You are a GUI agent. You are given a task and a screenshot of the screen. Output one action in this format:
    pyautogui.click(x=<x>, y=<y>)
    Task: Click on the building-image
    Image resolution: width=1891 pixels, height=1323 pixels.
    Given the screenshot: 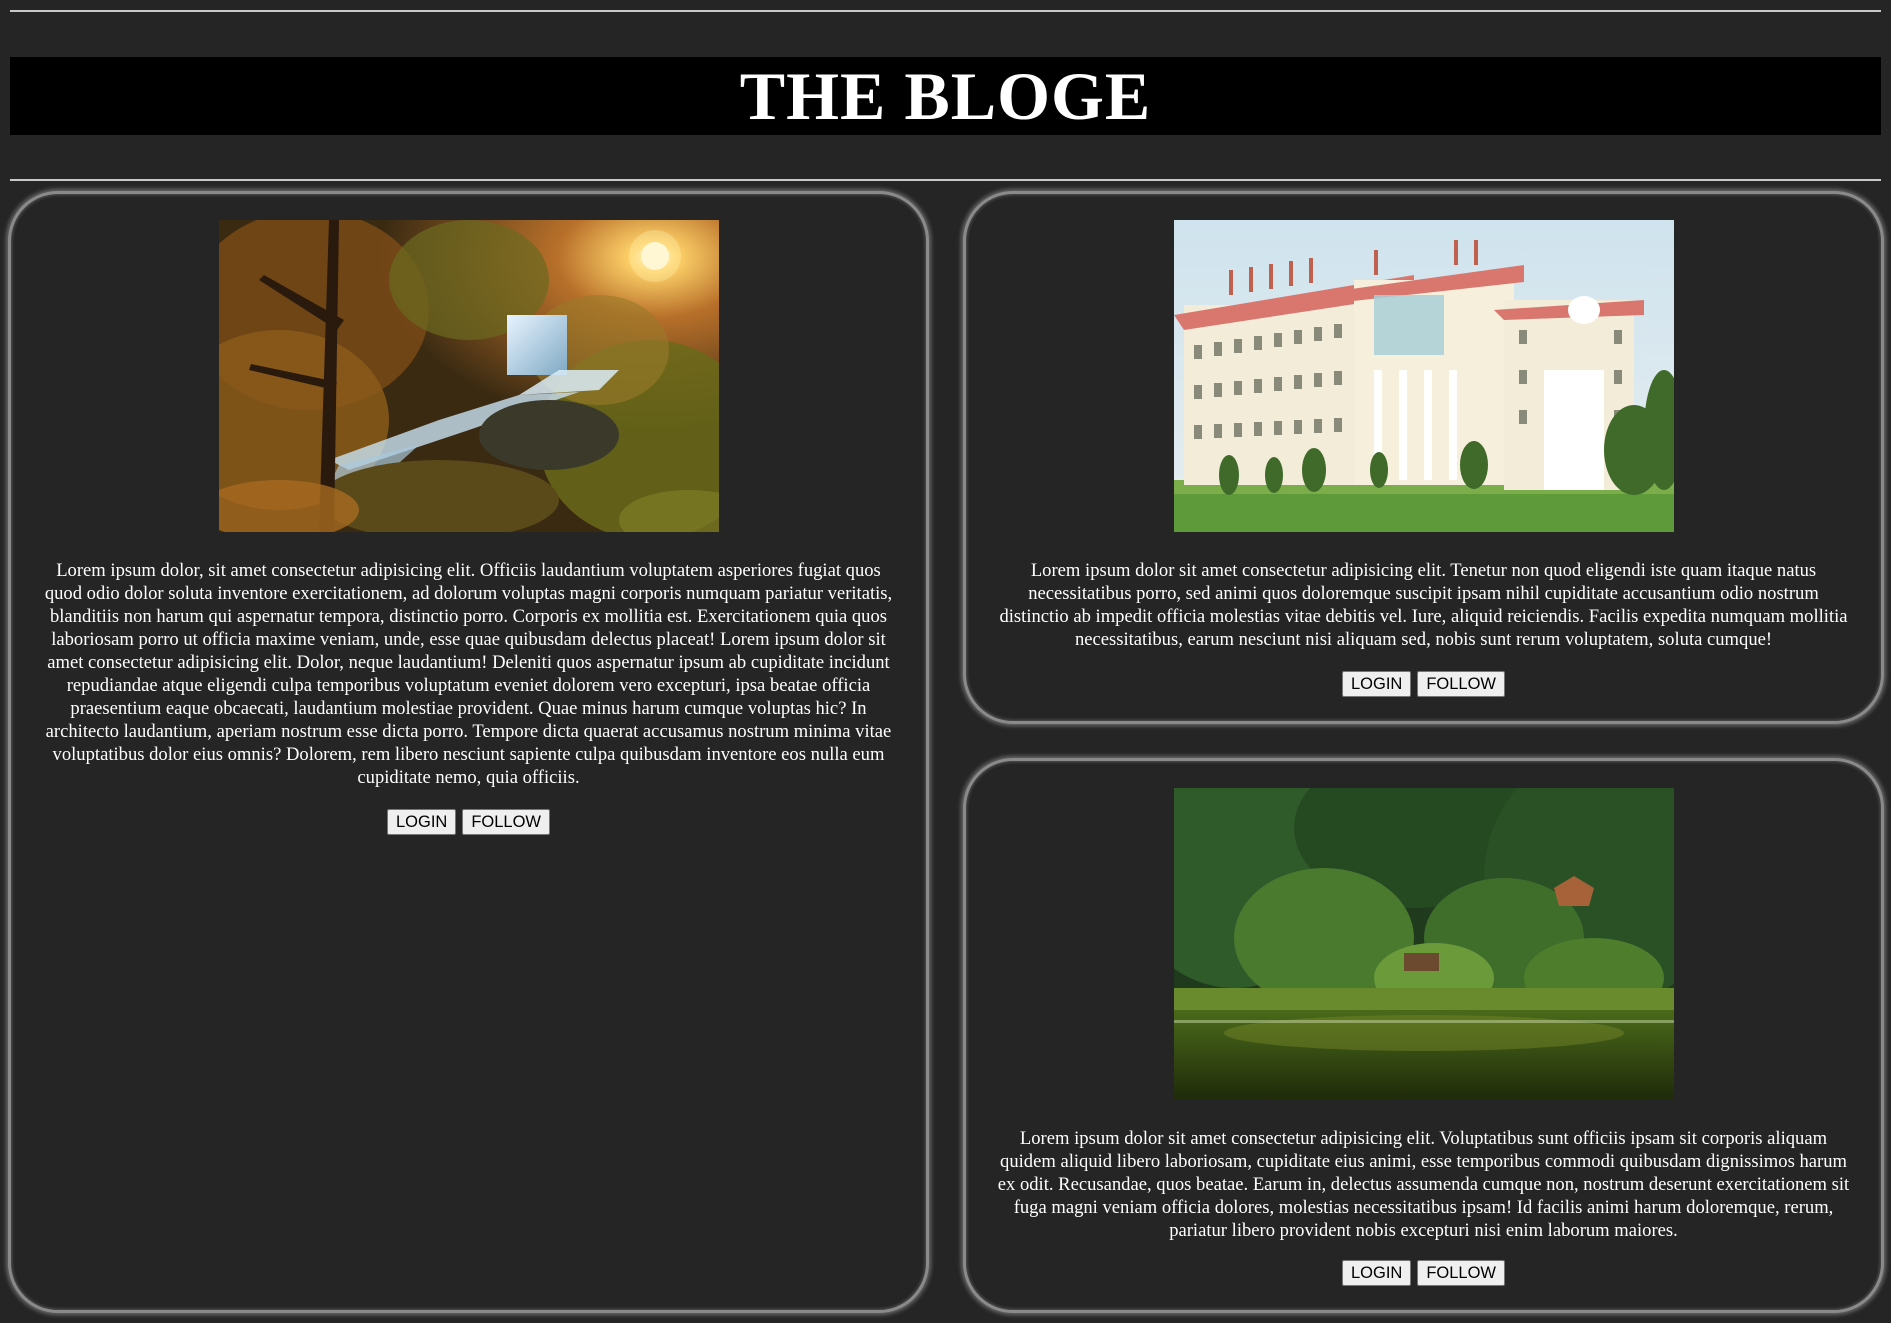 What is the action you would take?
    pyautogui.click(x=1423, y=376)
    